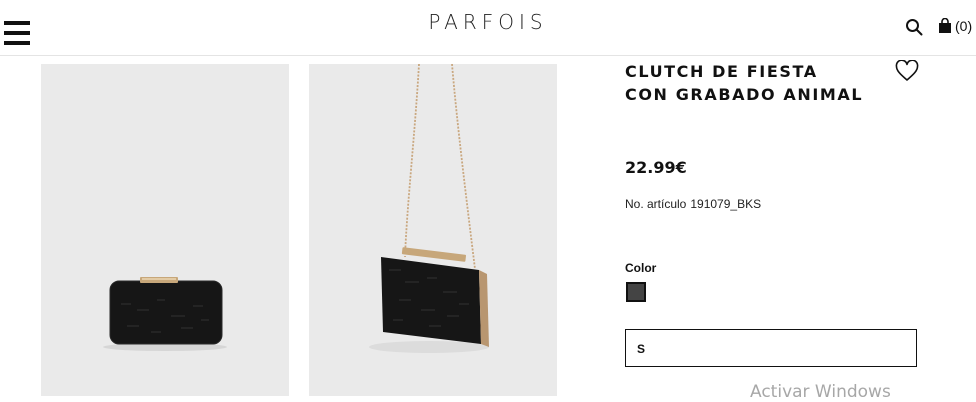  Describe the element at coordinates (656, 204) in the screenshot. I see `sku-label: No. artículo` at that location.